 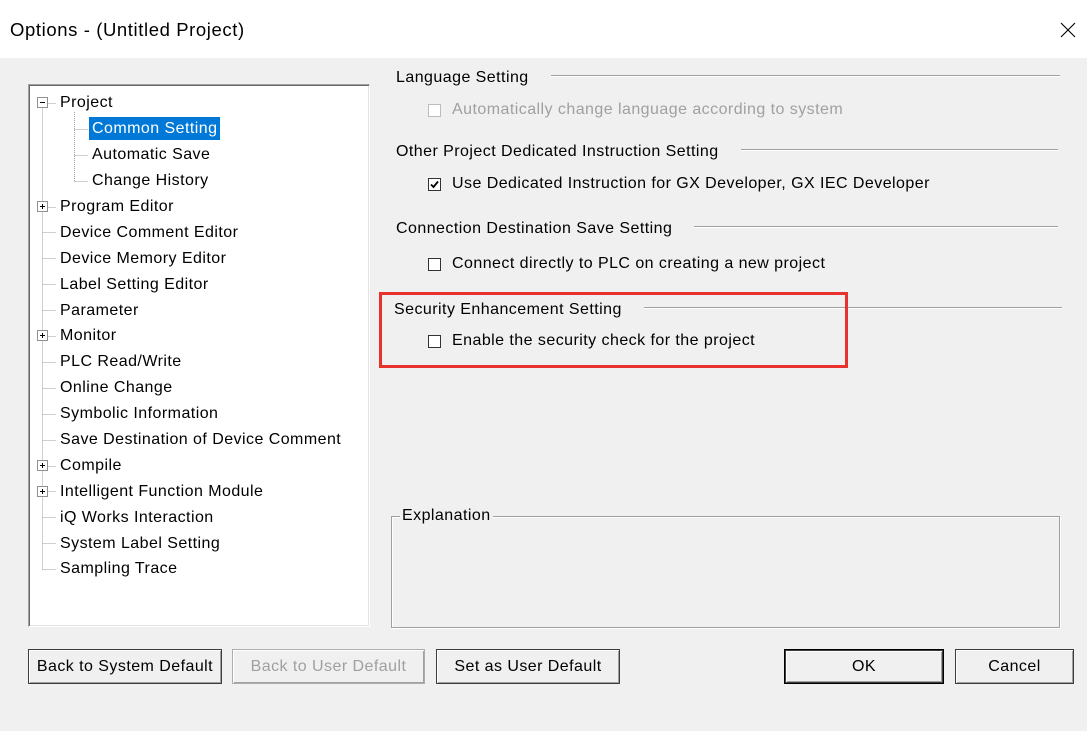 I want to click on tree-item-change-history: Change History, so click(x=199, y=181).